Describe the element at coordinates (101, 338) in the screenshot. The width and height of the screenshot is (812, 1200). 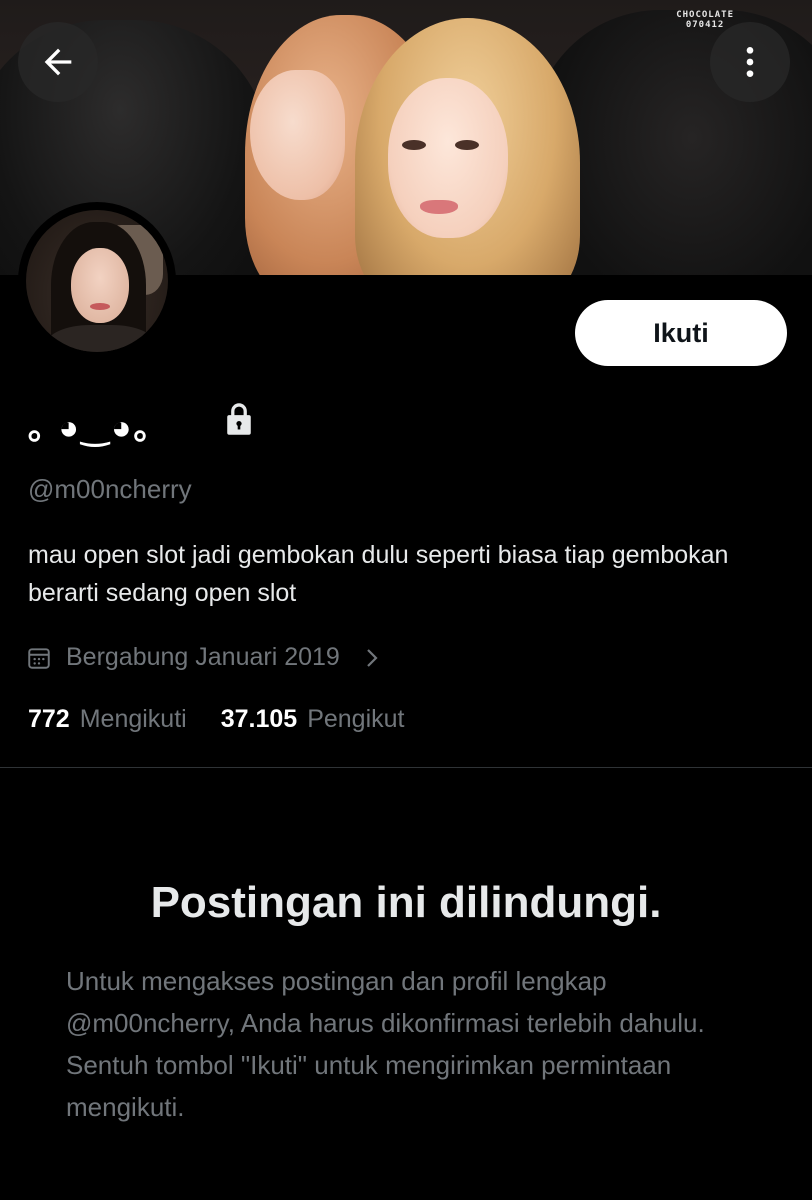
I see `avatar-shoulder` at that location.